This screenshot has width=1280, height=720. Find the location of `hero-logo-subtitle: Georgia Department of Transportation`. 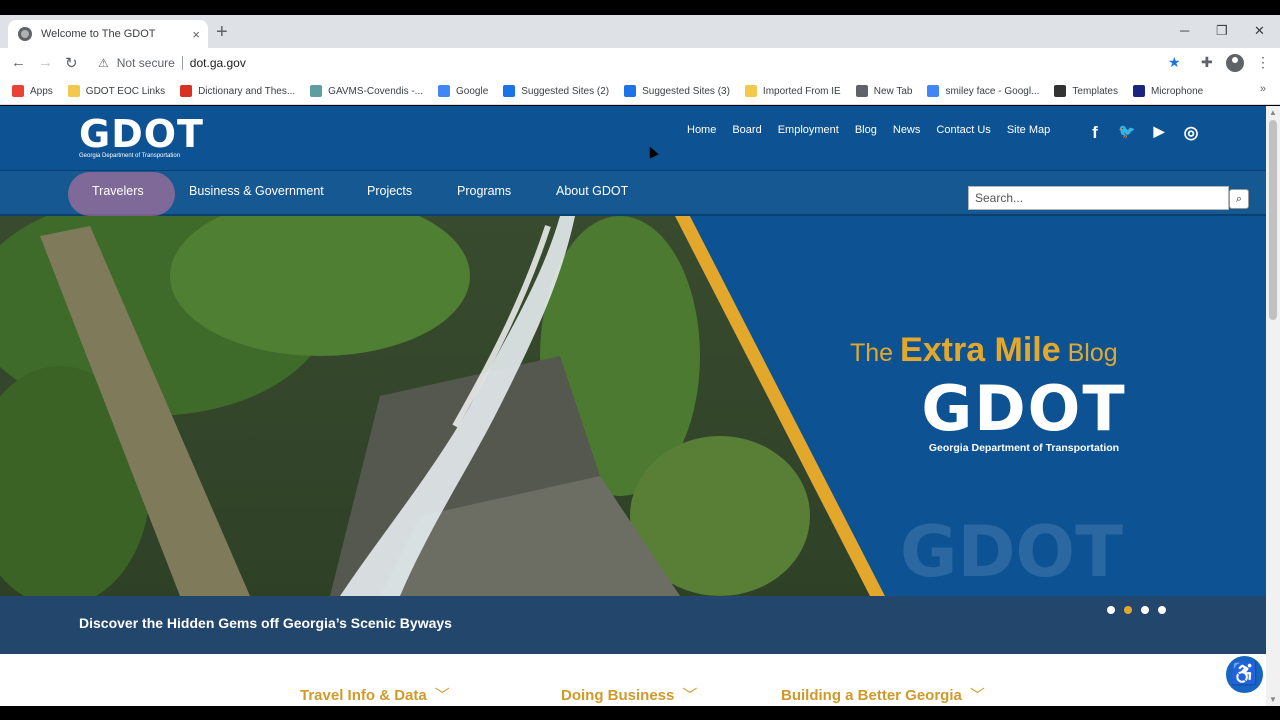

hero-logo-subtitle: Georgia Department of Transportation is located at coordinates (1024, 448).